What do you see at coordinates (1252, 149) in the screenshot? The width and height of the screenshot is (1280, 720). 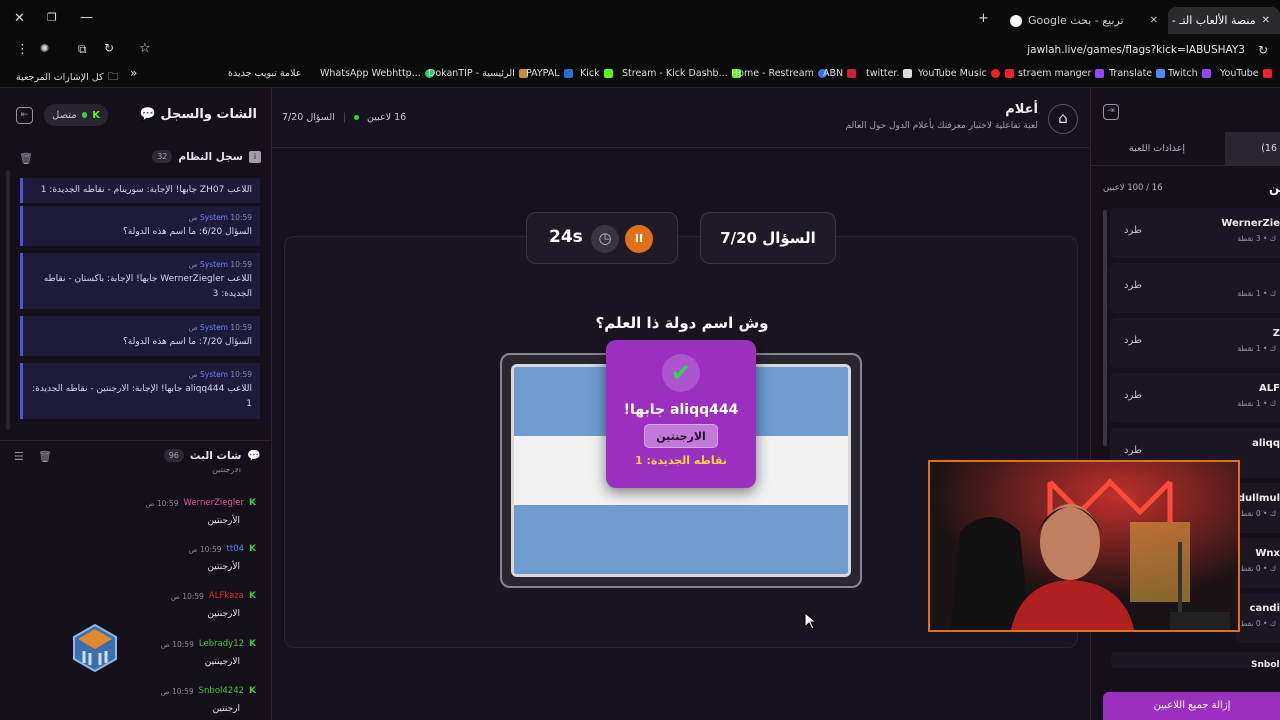 I see `tab-players: (16` at bounding box center [1252, 149].